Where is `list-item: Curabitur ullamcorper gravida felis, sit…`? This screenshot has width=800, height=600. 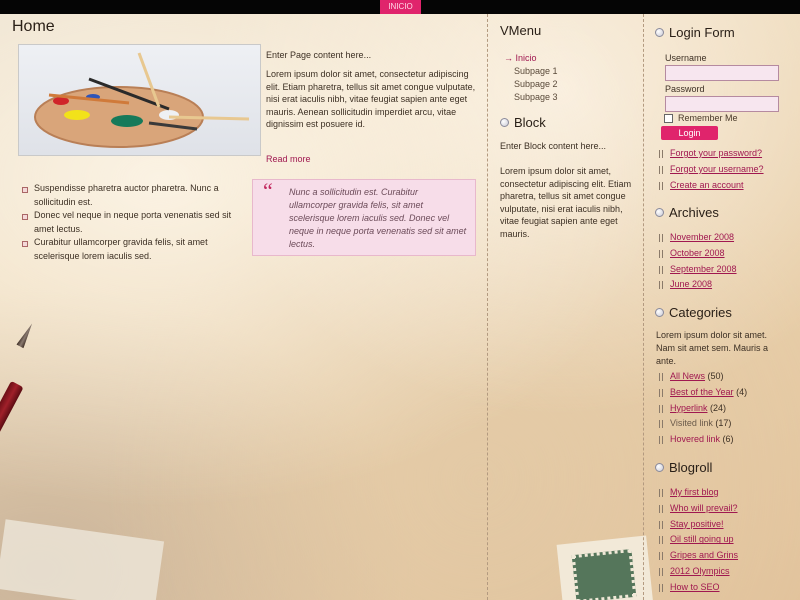 list-item: Curabitur ullamcorper gravida felis, sit… is located at coordinates (129, 249).